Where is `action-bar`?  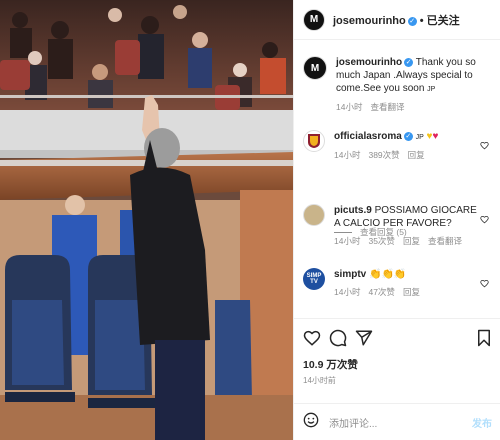 action-bar is located at coordinates (398, 339).